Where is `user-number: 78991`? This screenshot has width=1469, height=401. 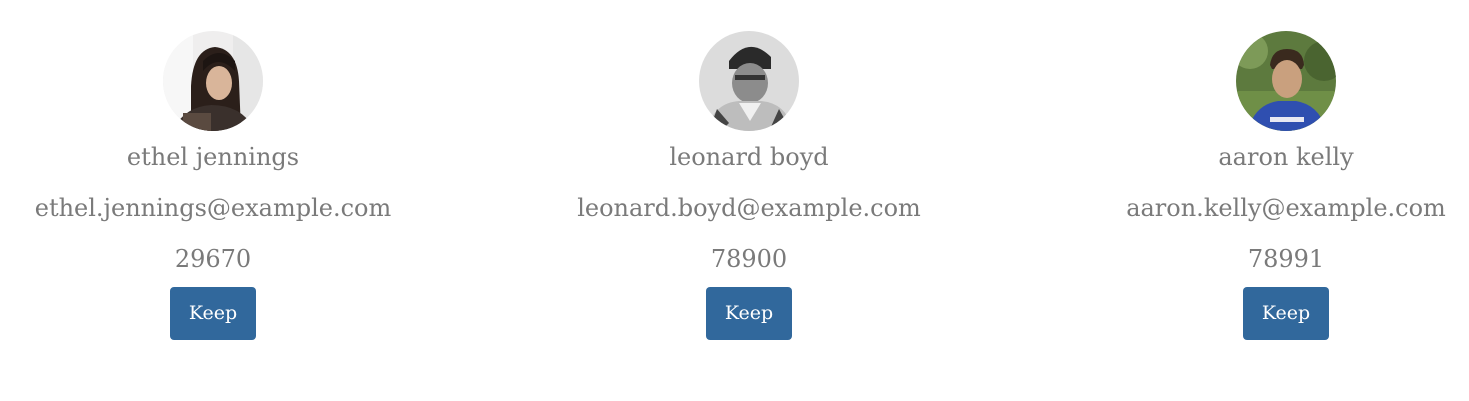
user-number: 78991 is located at coordinates (1286, 259).